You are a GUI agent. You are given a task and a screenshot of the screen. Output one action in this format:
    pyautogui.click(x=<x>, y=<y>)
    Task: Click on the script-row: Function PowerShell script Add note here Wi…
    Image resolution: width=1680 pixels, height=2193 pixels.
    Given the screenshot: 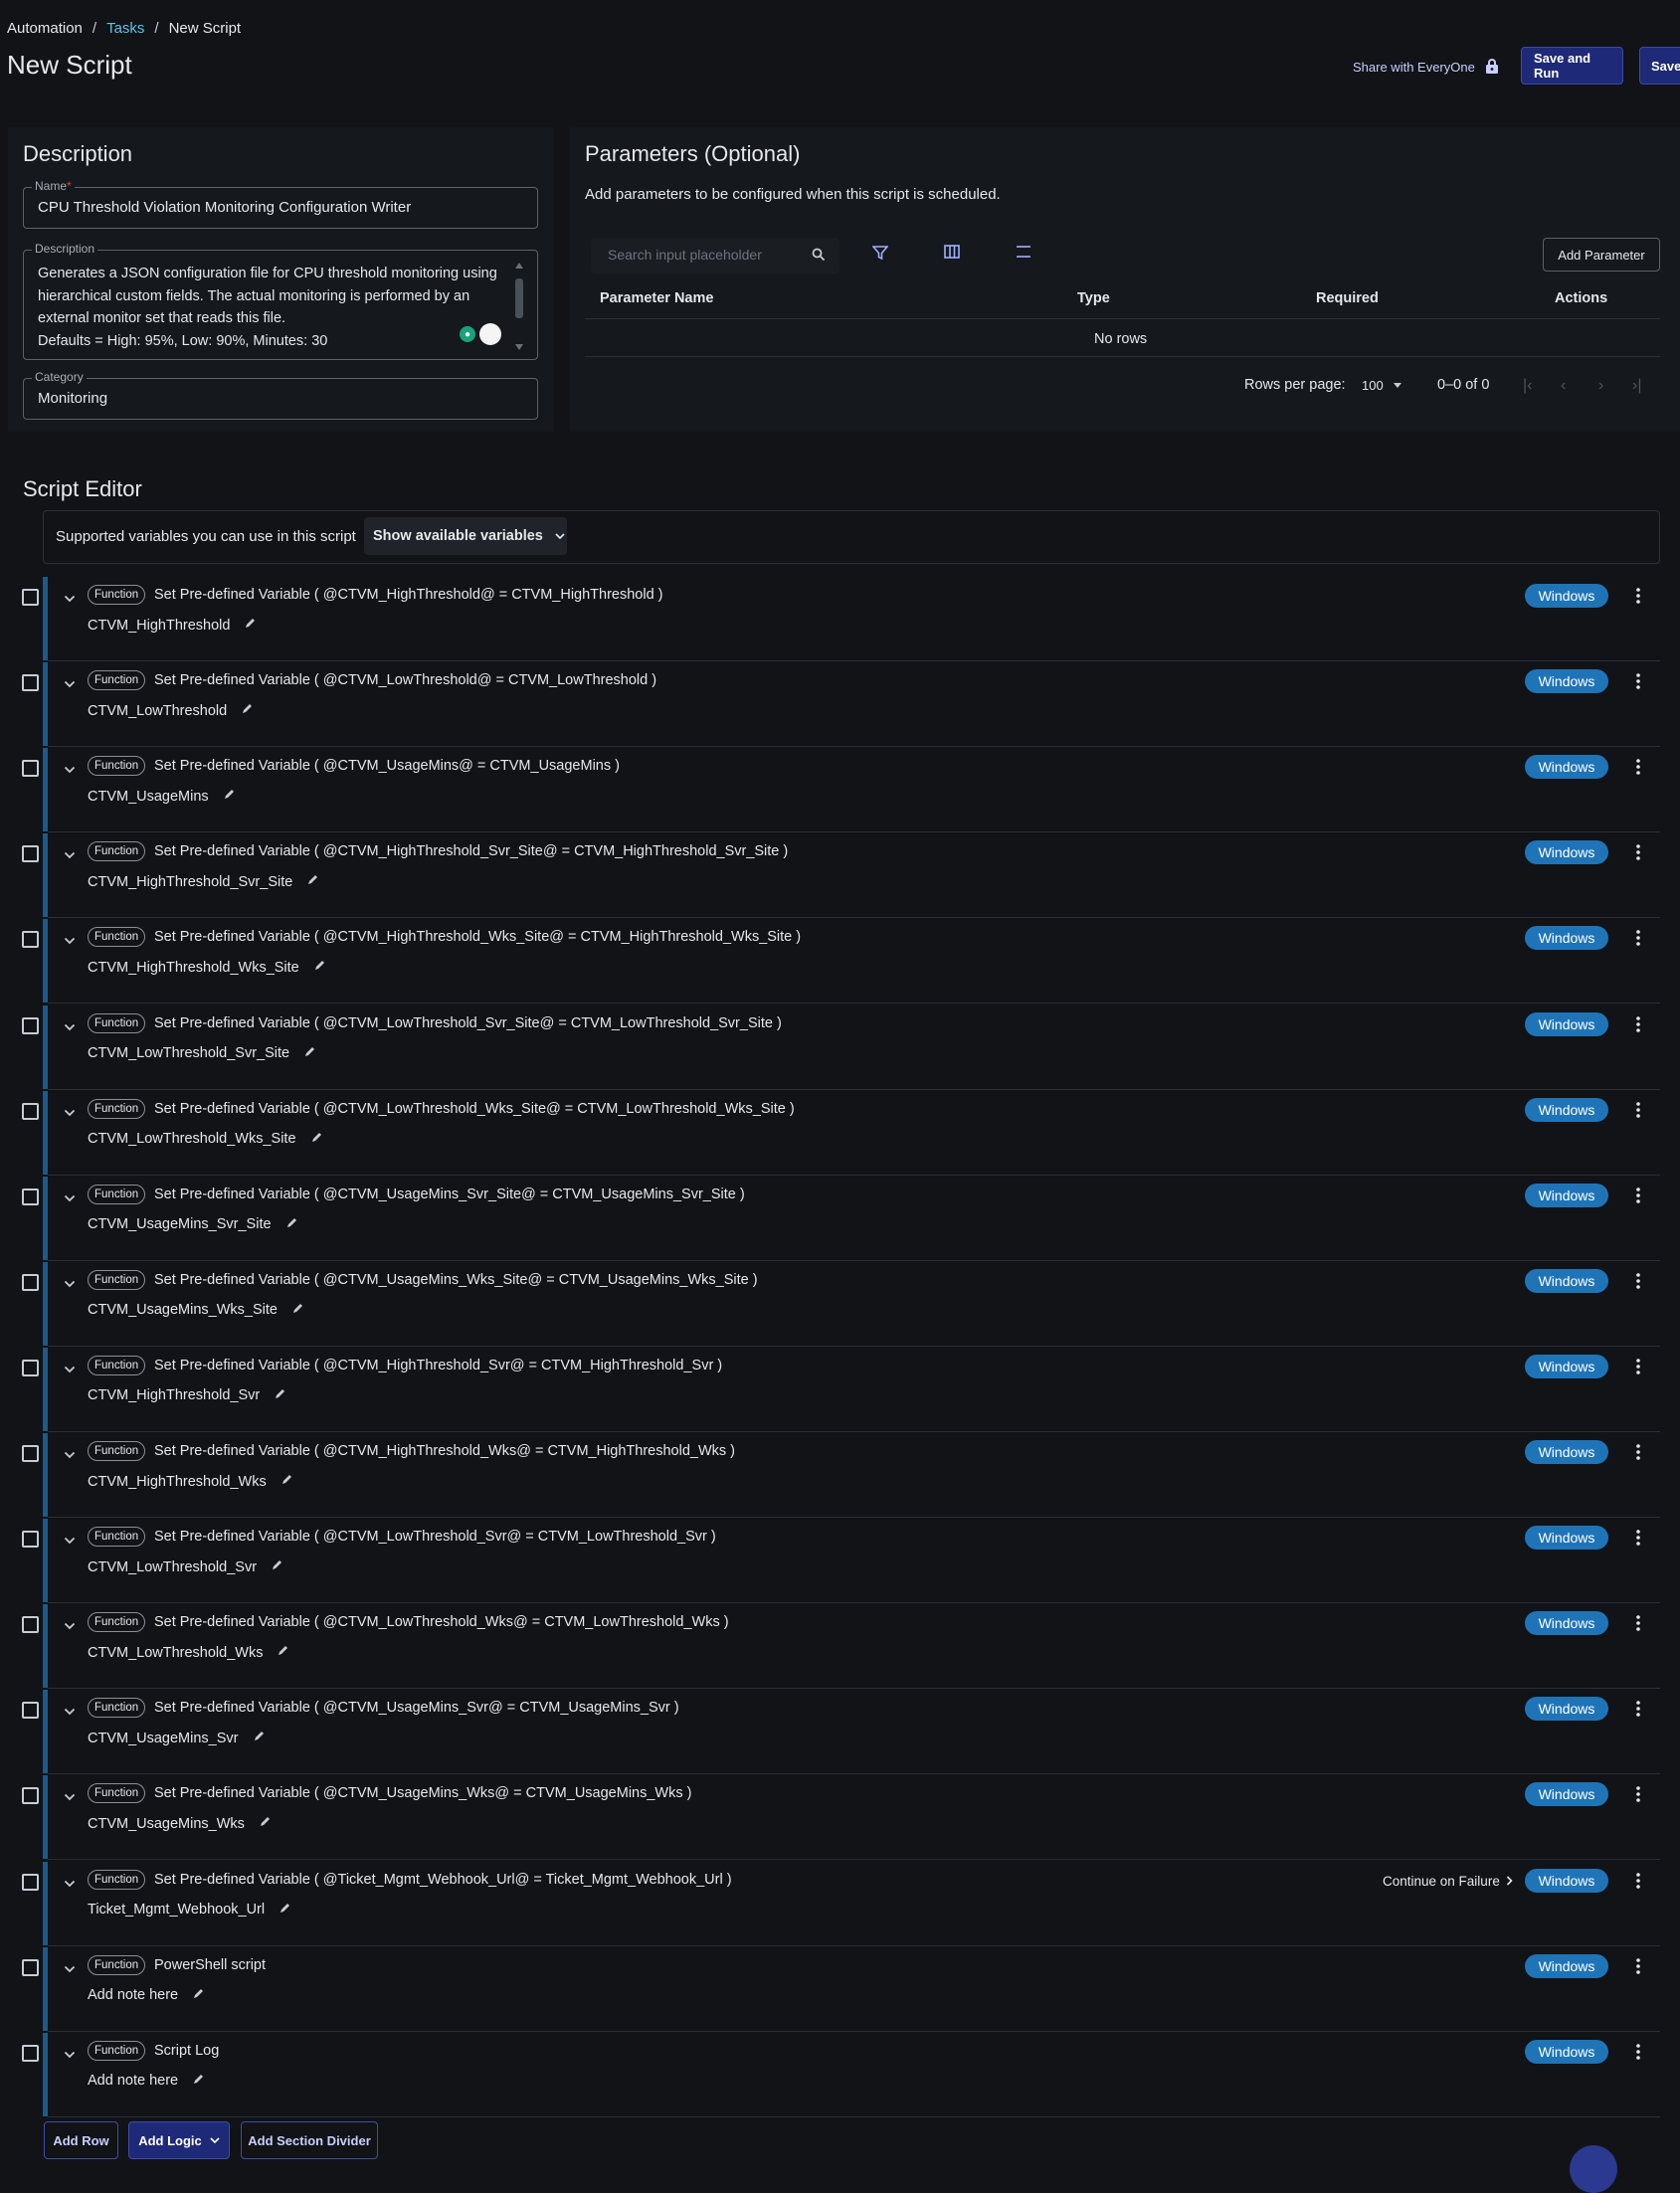 What is the action you would take?
    pyautogui.click(x=840, y=1989)
    